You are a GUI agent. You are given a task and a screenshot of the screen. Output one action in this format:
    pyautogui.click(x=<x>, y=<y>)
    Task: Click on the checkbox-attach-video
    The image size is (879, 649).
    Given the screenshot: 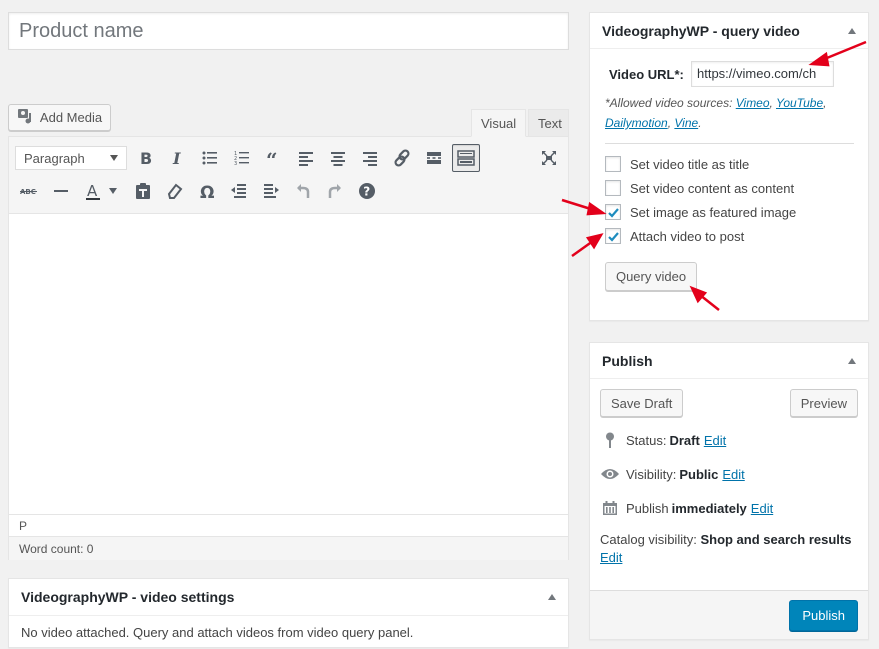 What is the action you would take?
    pyautogui.click(x=613, y=236)
    